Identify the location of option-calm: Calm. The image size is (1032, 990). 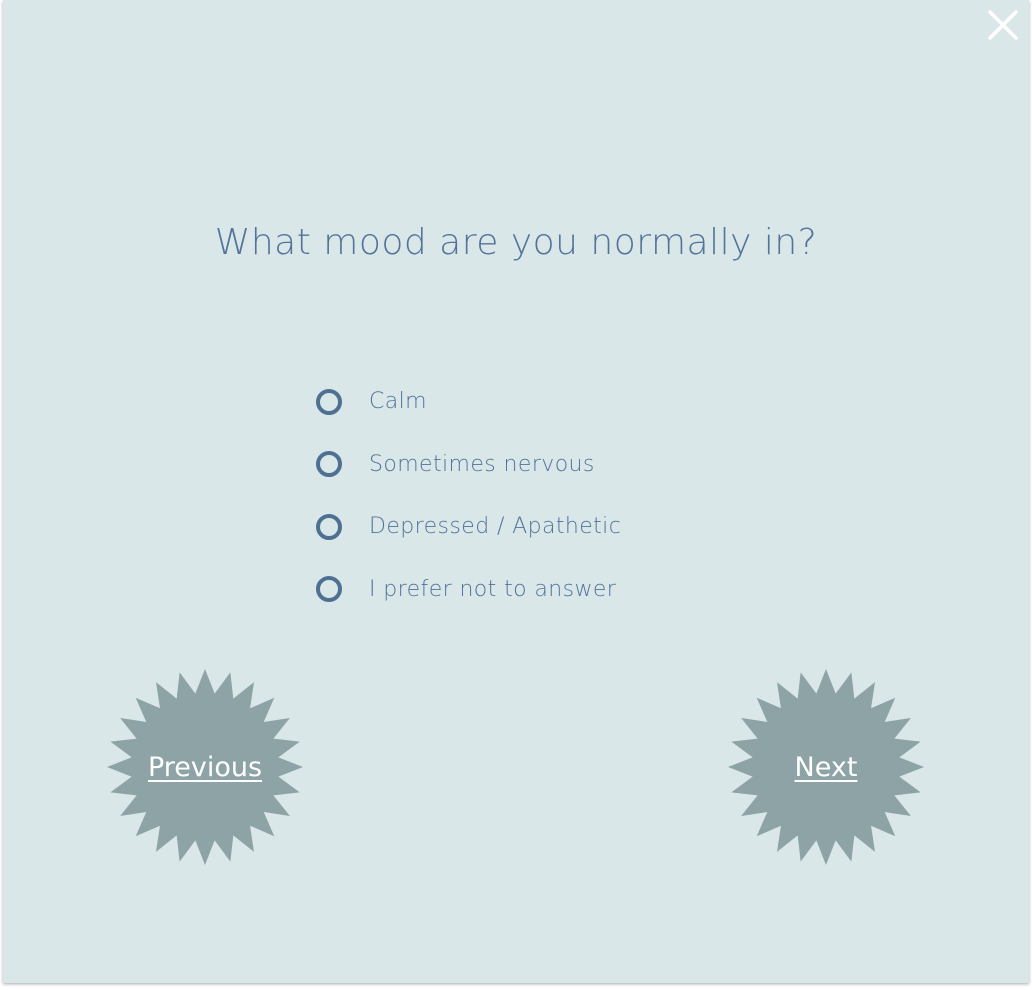
(562, 401).